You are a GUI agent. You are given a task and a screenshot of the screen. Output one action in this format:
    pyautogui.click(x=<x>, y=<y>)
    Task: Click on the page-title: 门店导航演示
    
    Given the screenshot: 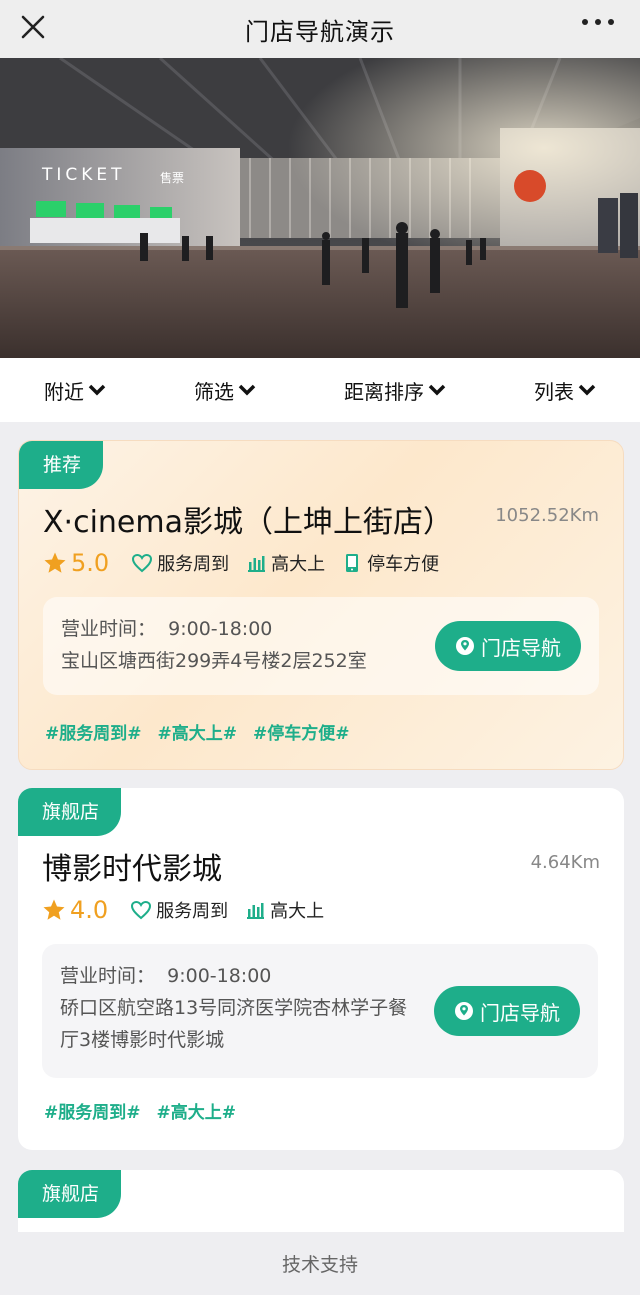 What is the action you would take?
    pyautogui.click(x=320, y=31)
    